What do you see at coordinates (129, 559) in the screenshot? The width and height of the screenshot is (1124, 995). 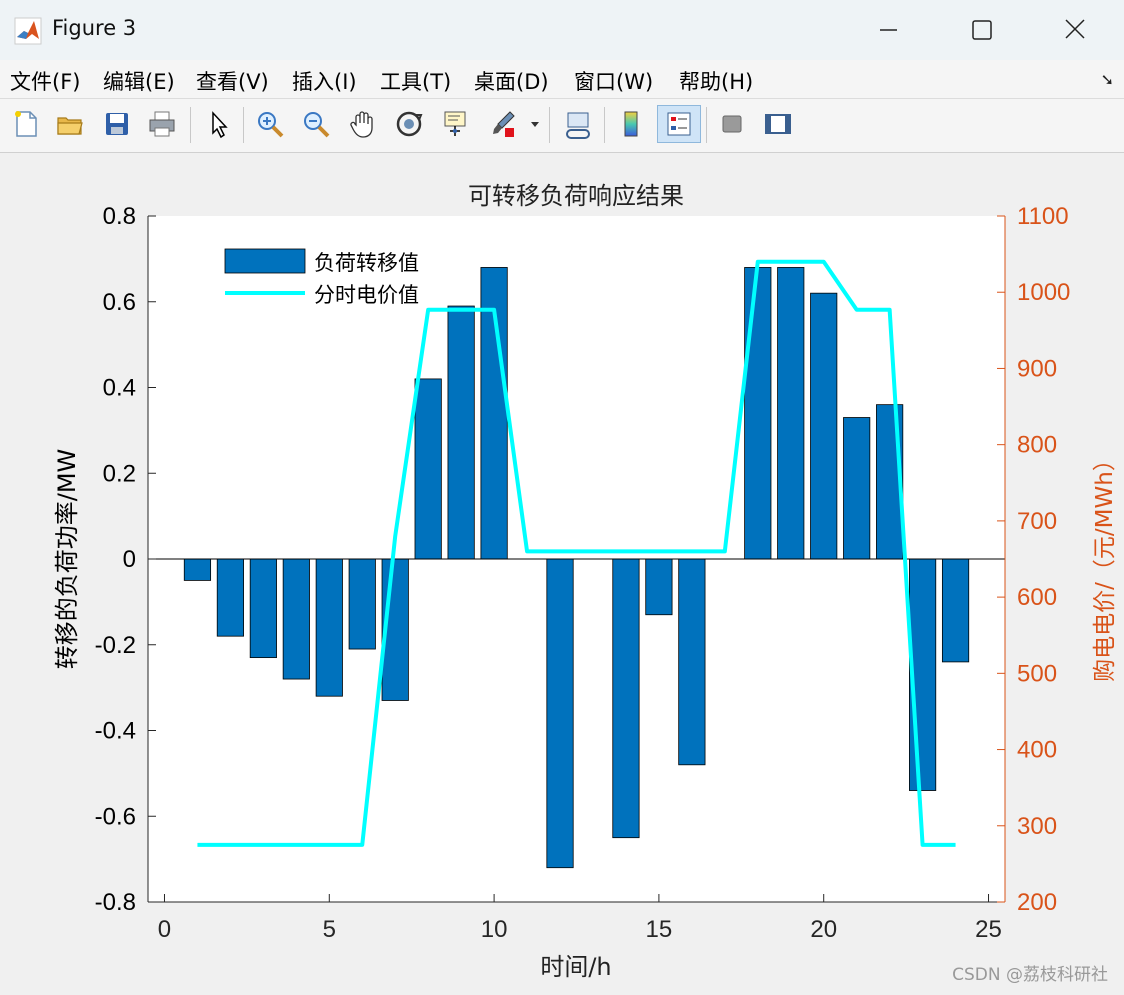 I see `y-tick-label-left: 0` at bounding box center [129, 559].